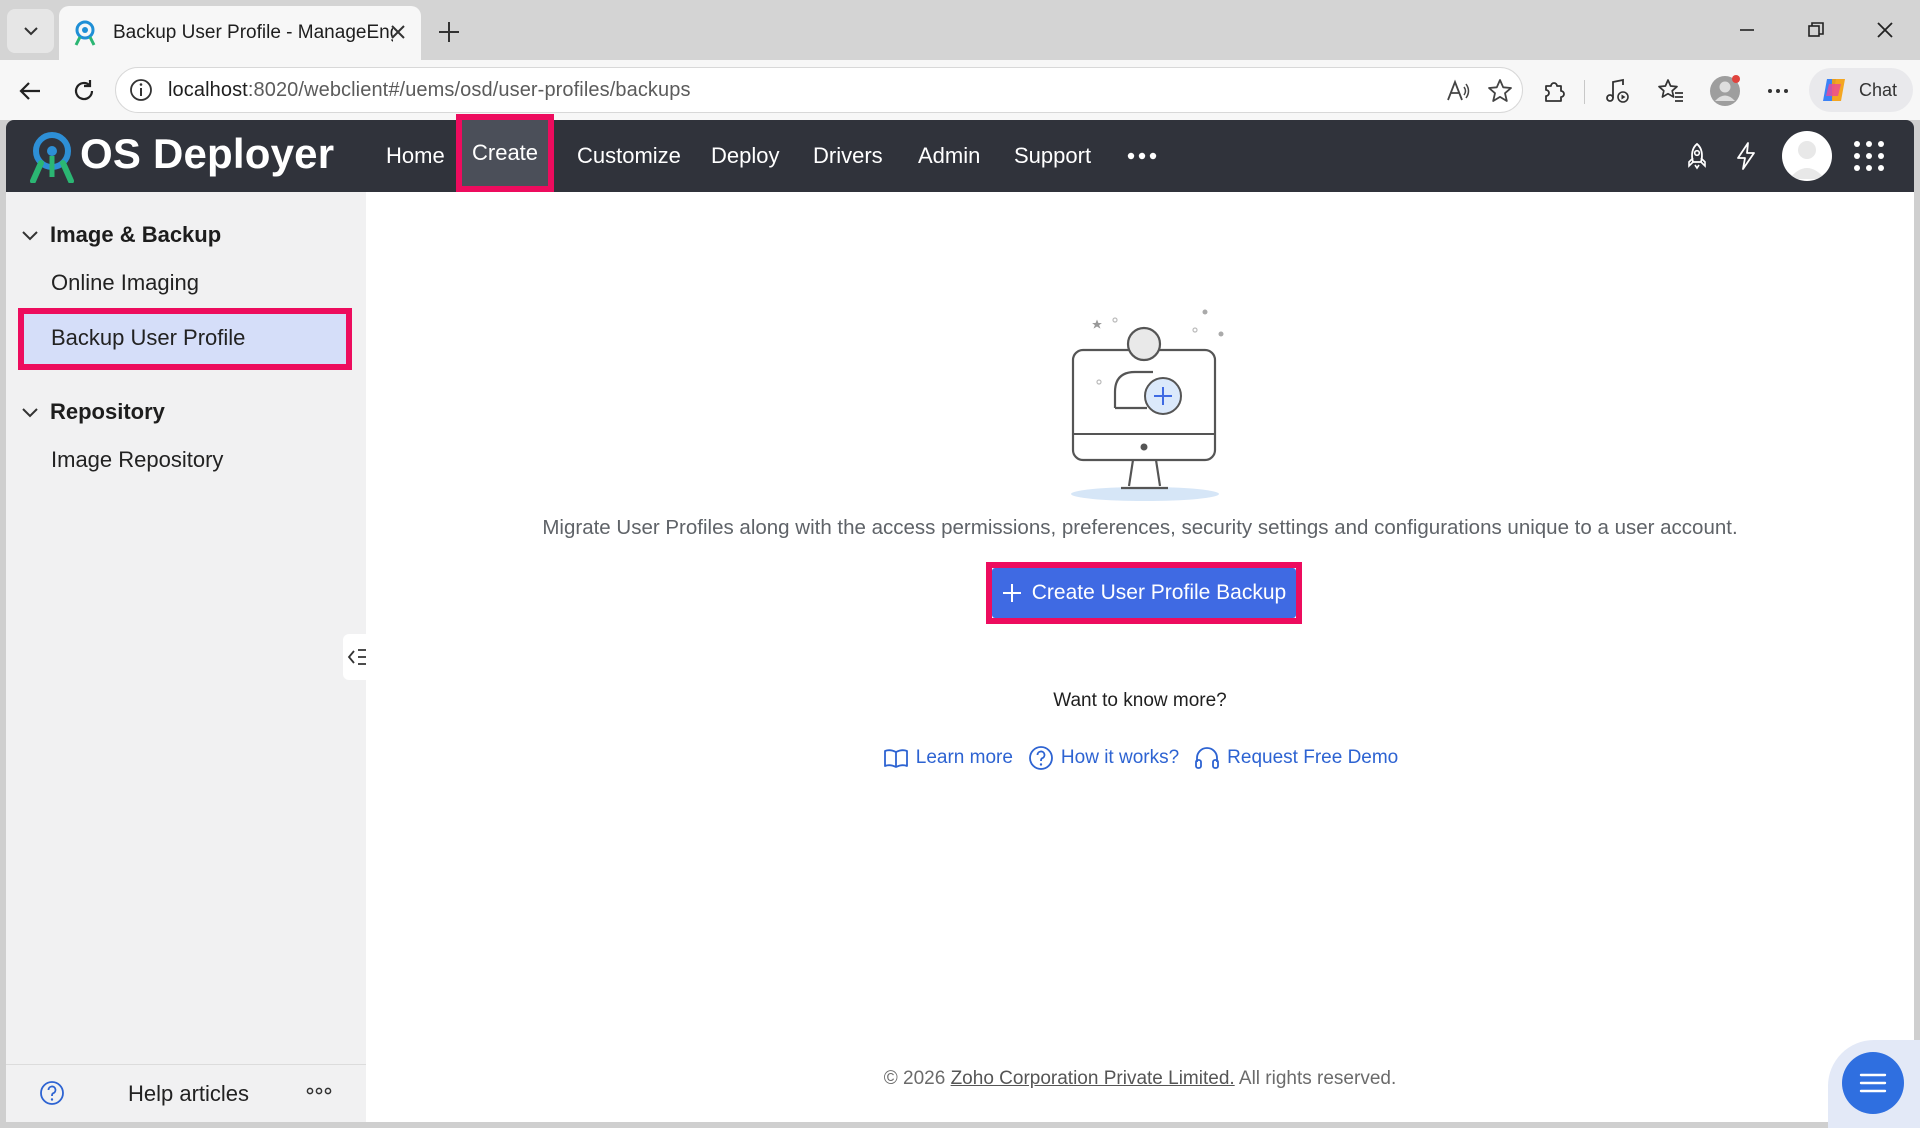 This screenshot has width=1920, height=1128. I want to click on quick-launch-button, so click(1697, 156).